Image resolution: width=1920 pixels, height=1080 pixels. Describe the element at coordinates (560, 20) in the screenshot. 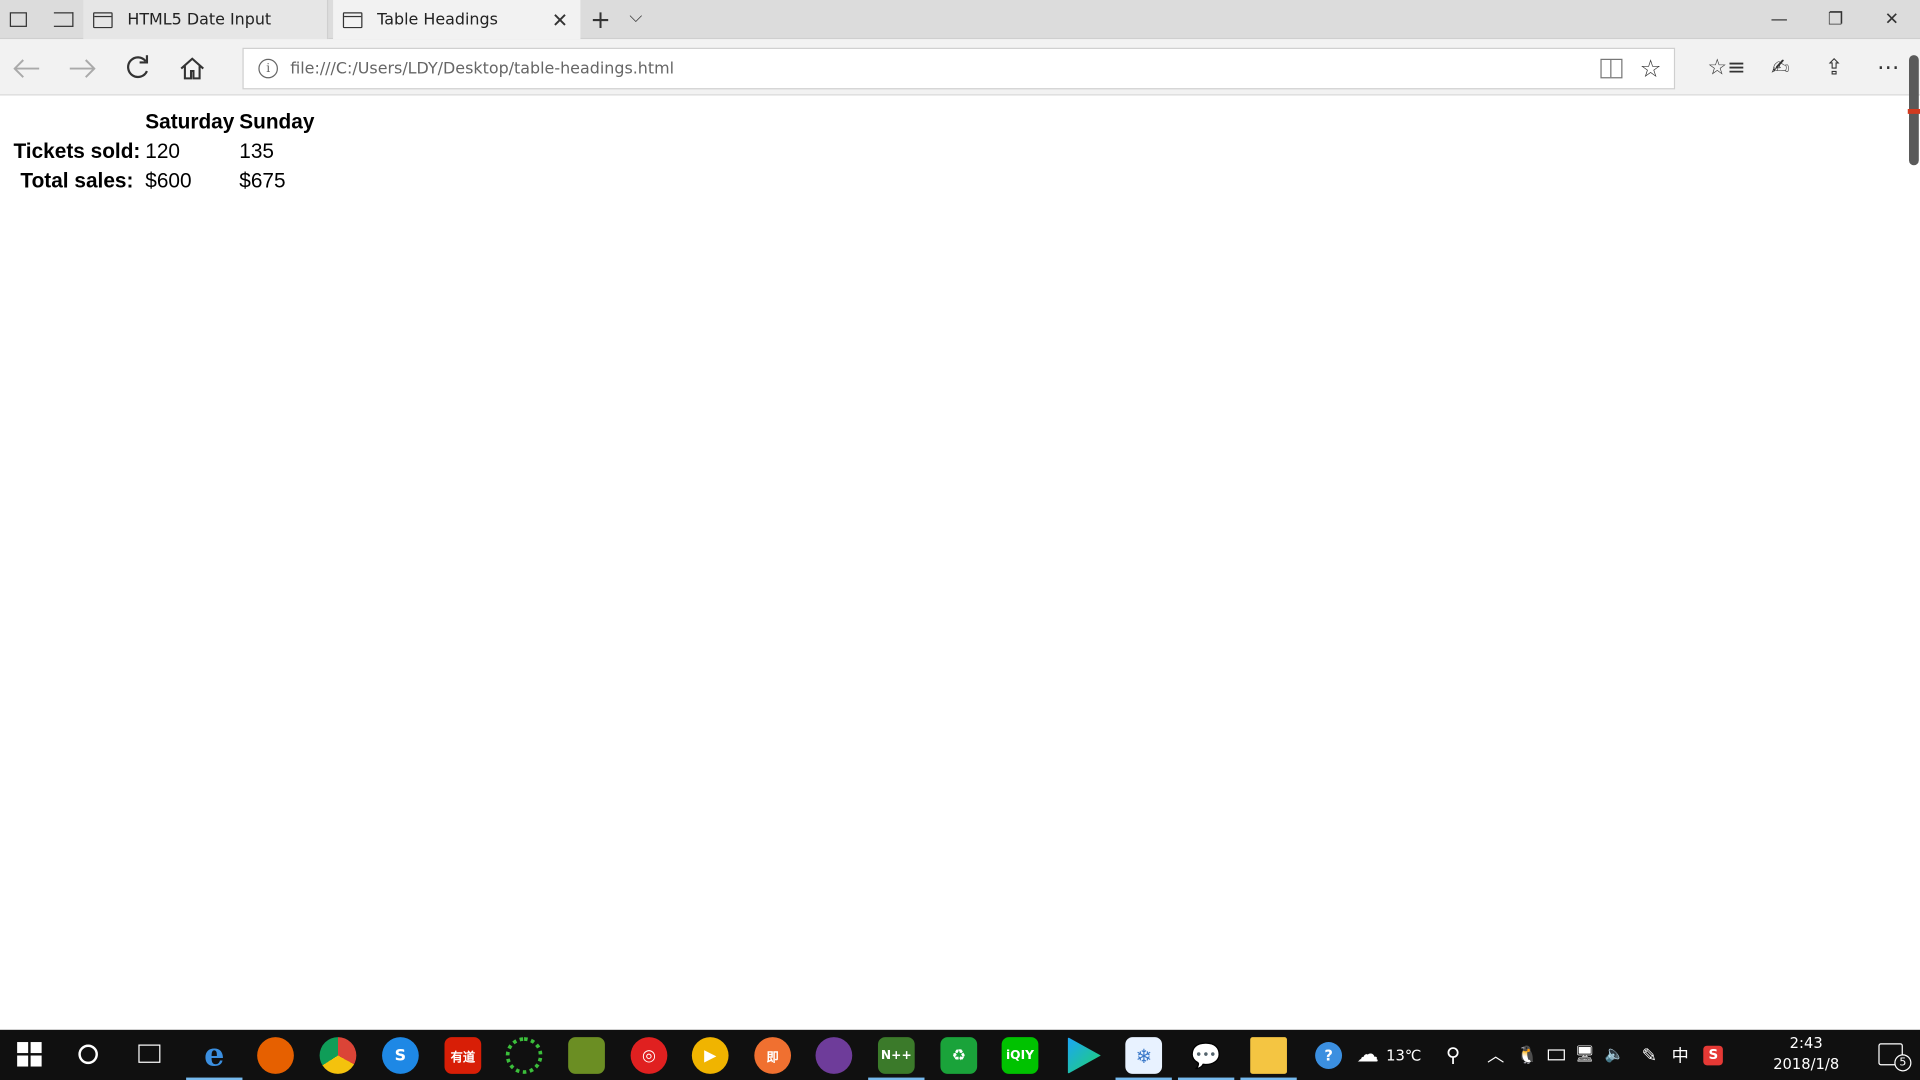

I see `close-tab-icon: ✕` at that location.